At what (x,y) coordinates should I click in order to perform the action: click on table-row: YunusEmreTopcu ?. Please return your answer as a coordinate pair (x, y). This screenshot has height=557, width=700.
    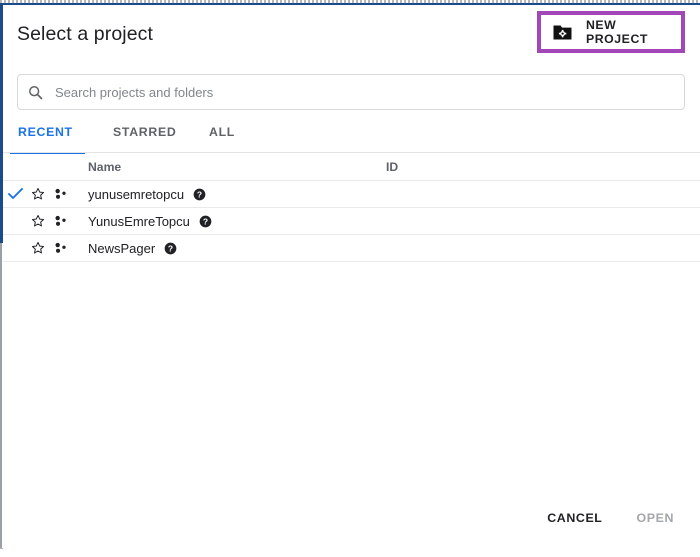
    Looking at the image, I should click on (351, 221).